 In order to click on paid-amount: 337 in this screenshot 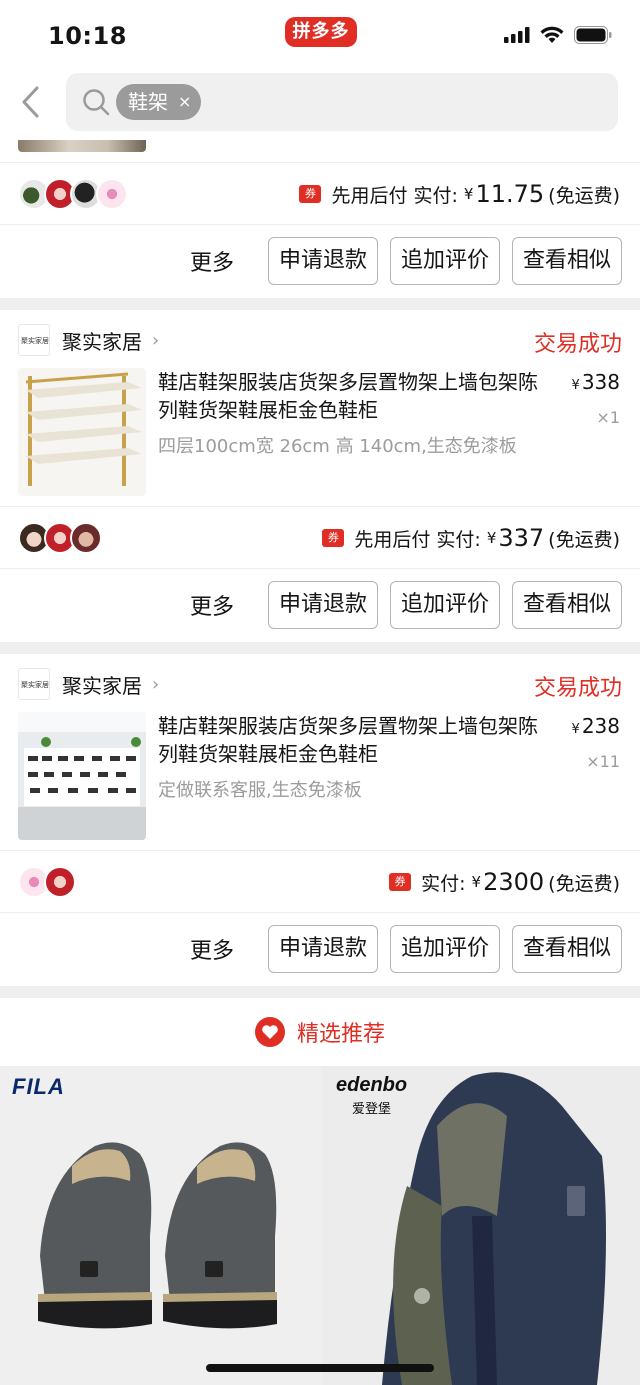, I will do `click(521, 538)`.